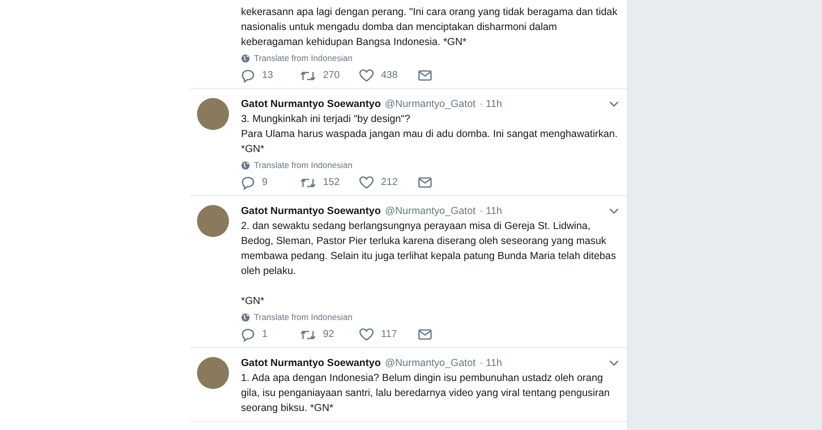  What do you see at coordinates (328, 334) in the screenshot?
I see `retweet-count: 92` at bounding box center [328, 334].